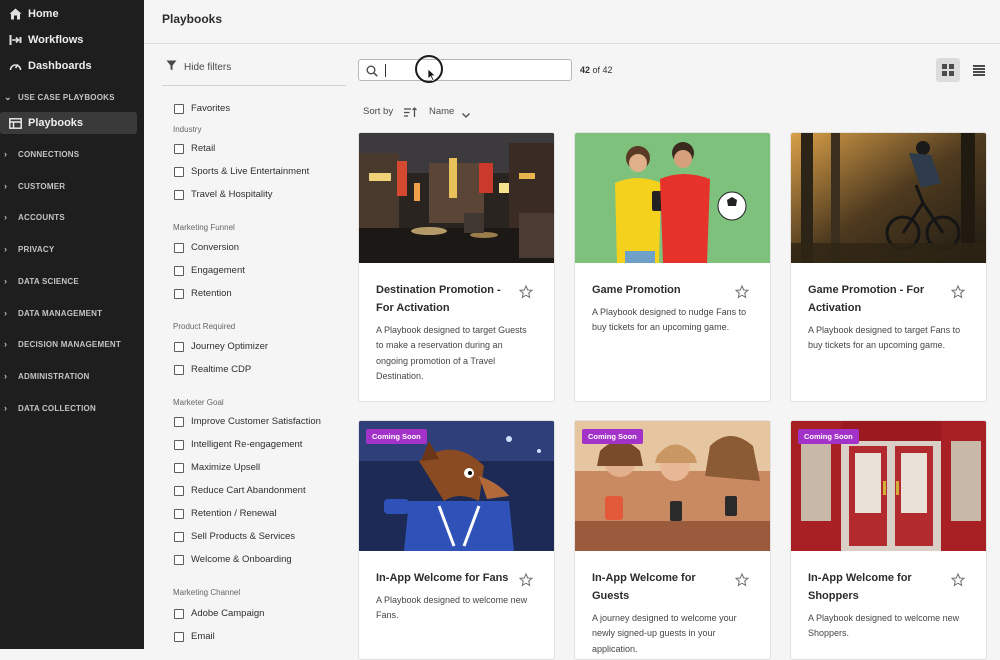  Describe the element at coordinates (56, 40) in the screenshot. I see `nav-item-label: Workflows` at that location.